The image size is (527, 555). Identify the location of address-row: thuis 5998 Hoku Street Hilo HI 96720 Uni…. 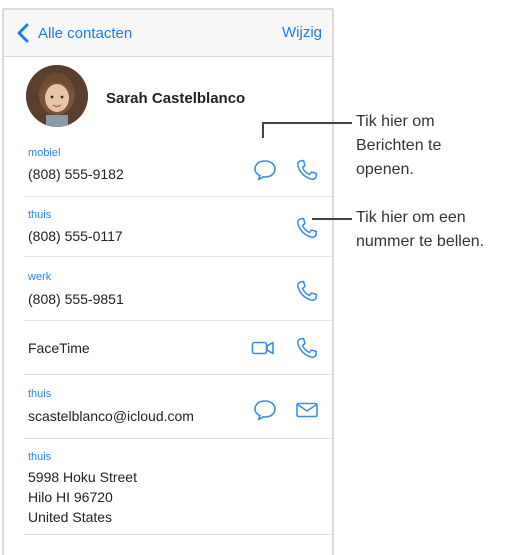
(168, 487).